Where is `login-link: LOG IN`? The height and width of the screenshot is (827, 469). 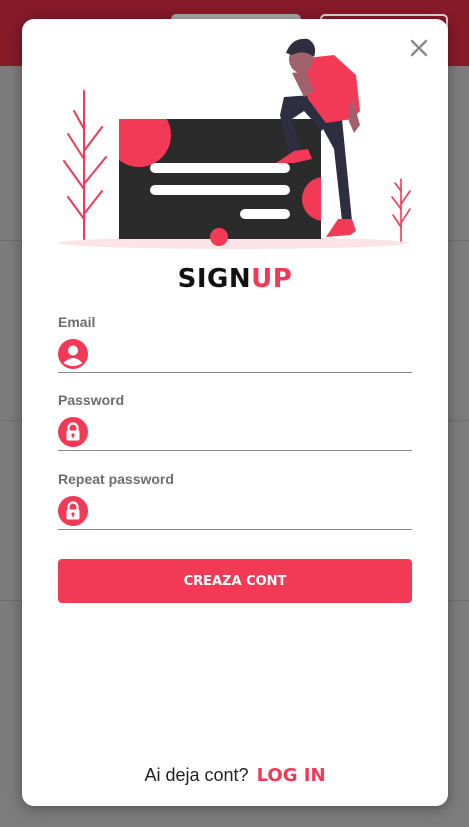
login-link: LOG IN is located at coordinates (291, 775).